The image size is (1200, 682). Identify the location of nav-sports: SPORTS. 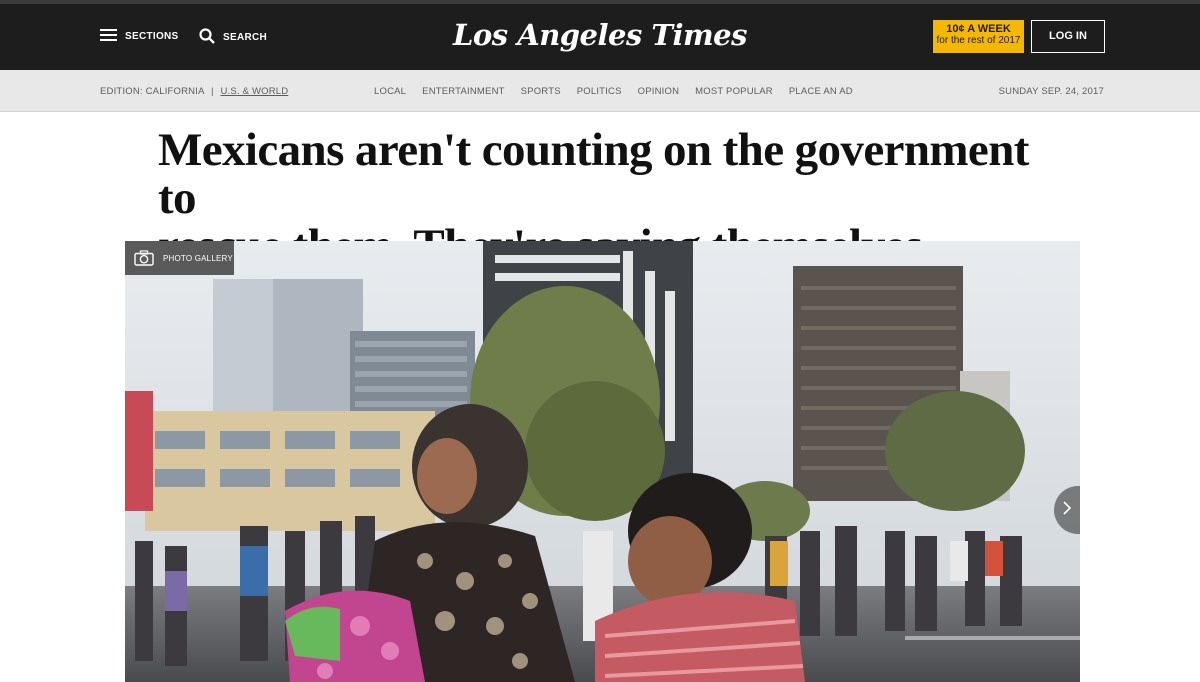
(541, 91).